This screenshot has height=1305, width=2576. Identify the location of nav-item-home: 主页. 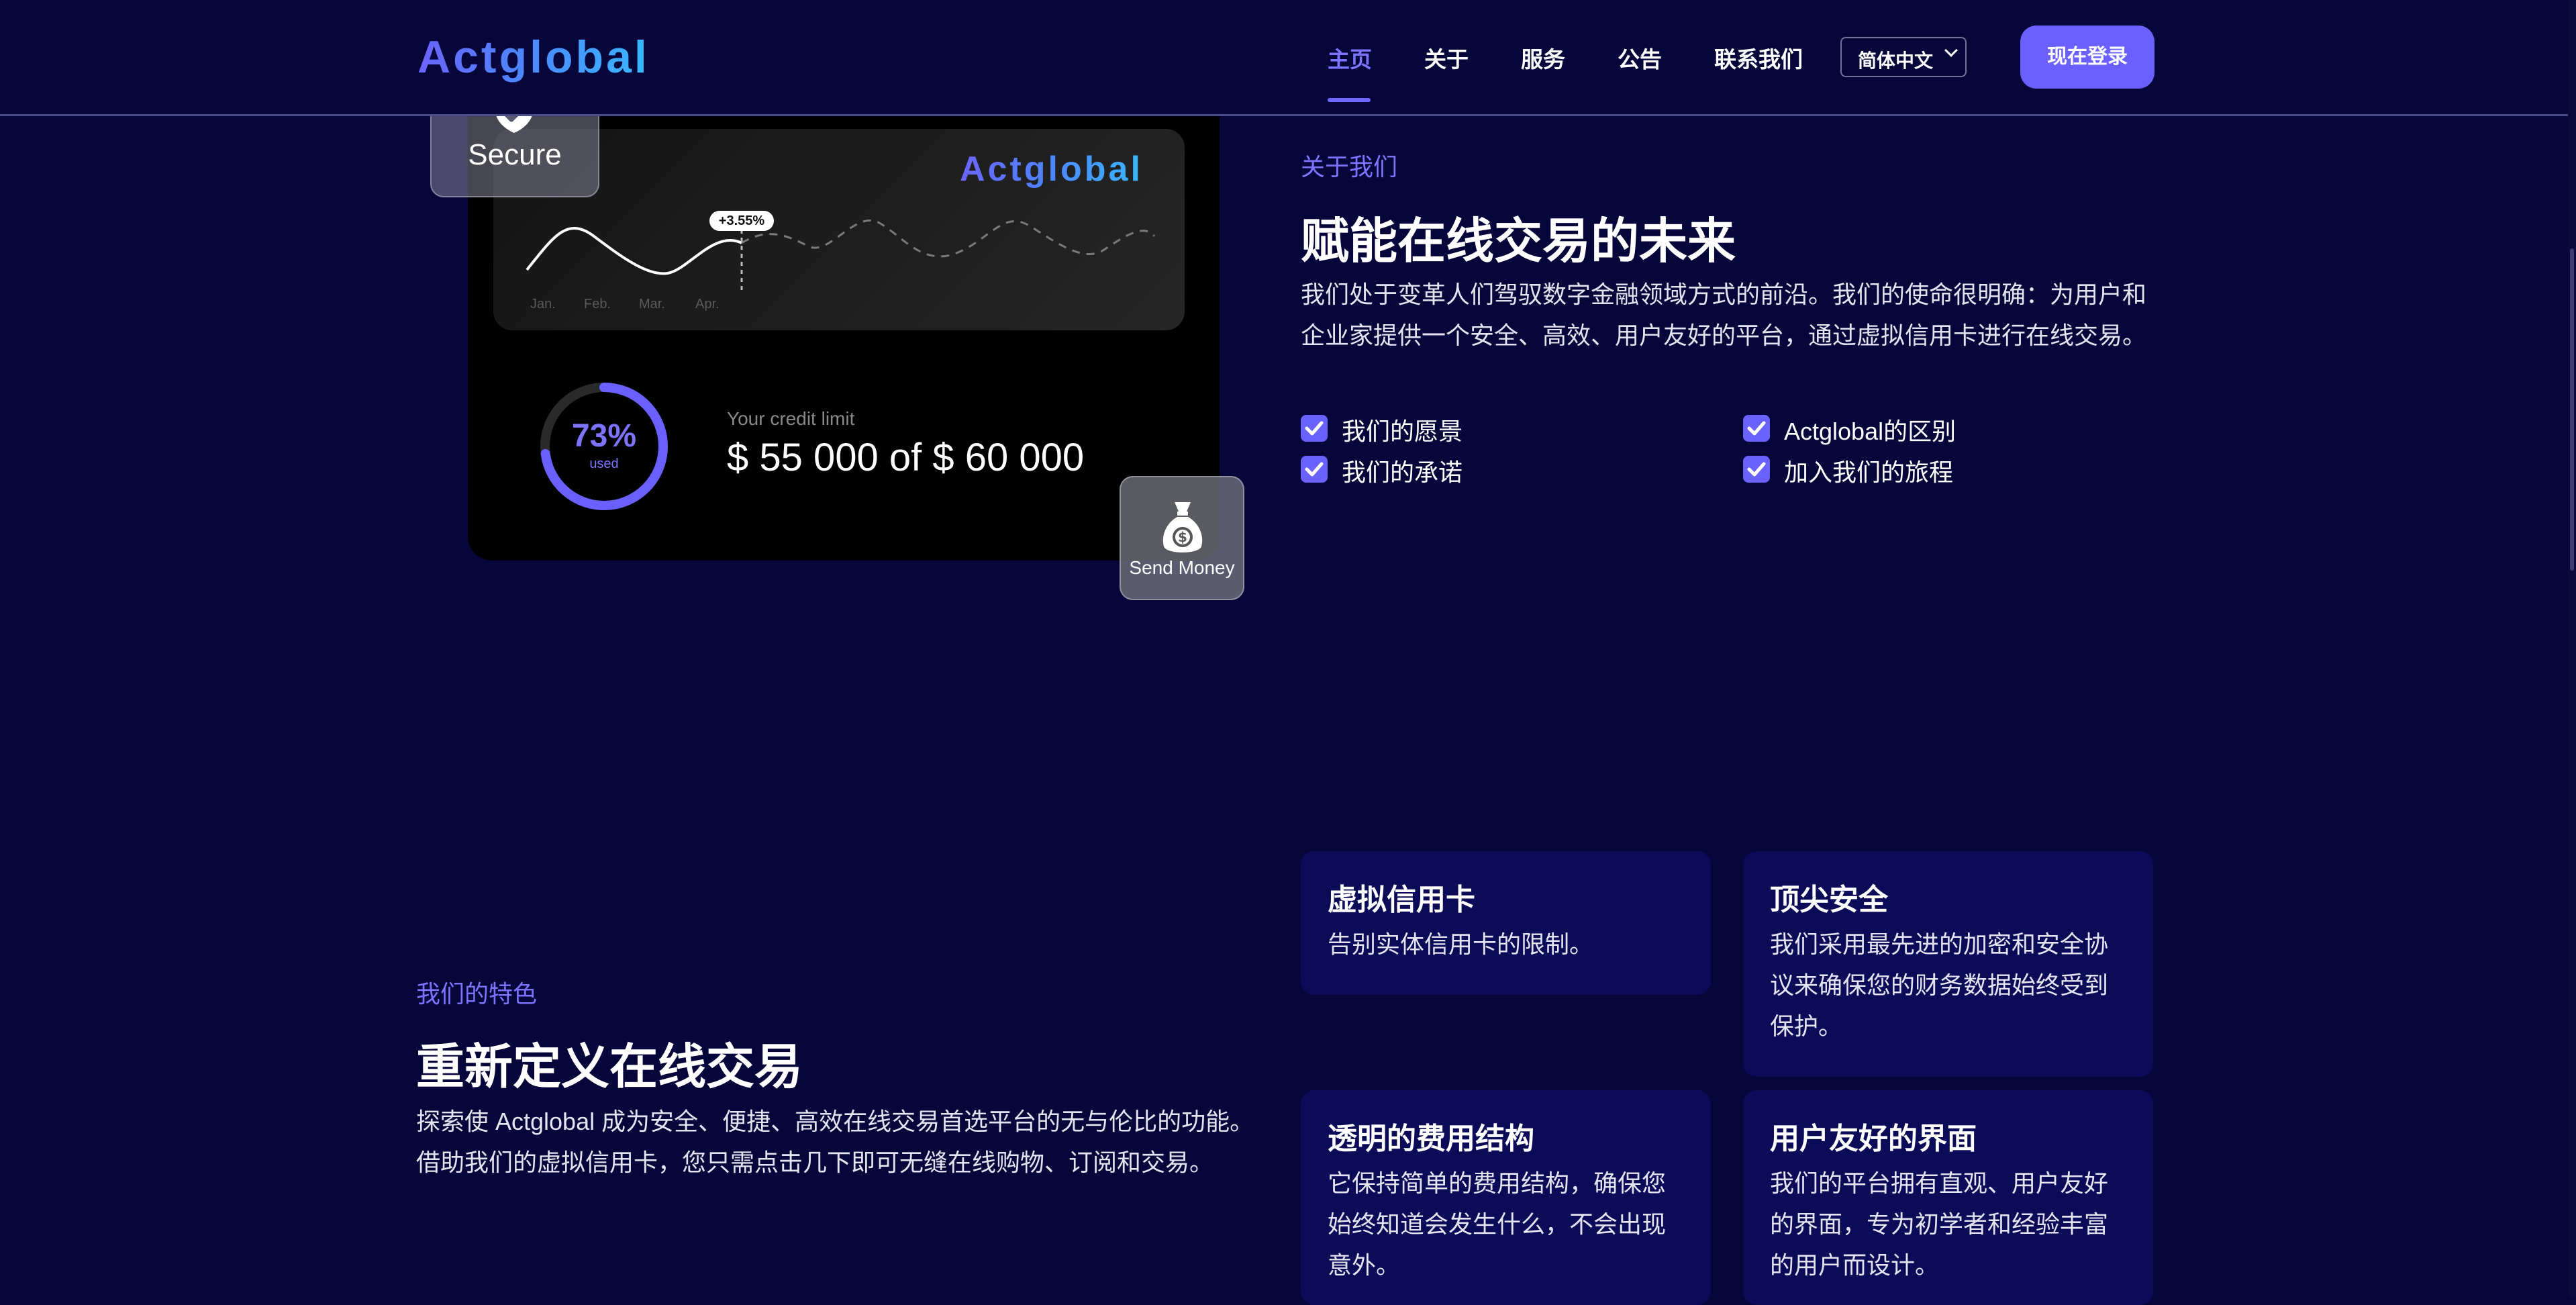
(1350, 58).